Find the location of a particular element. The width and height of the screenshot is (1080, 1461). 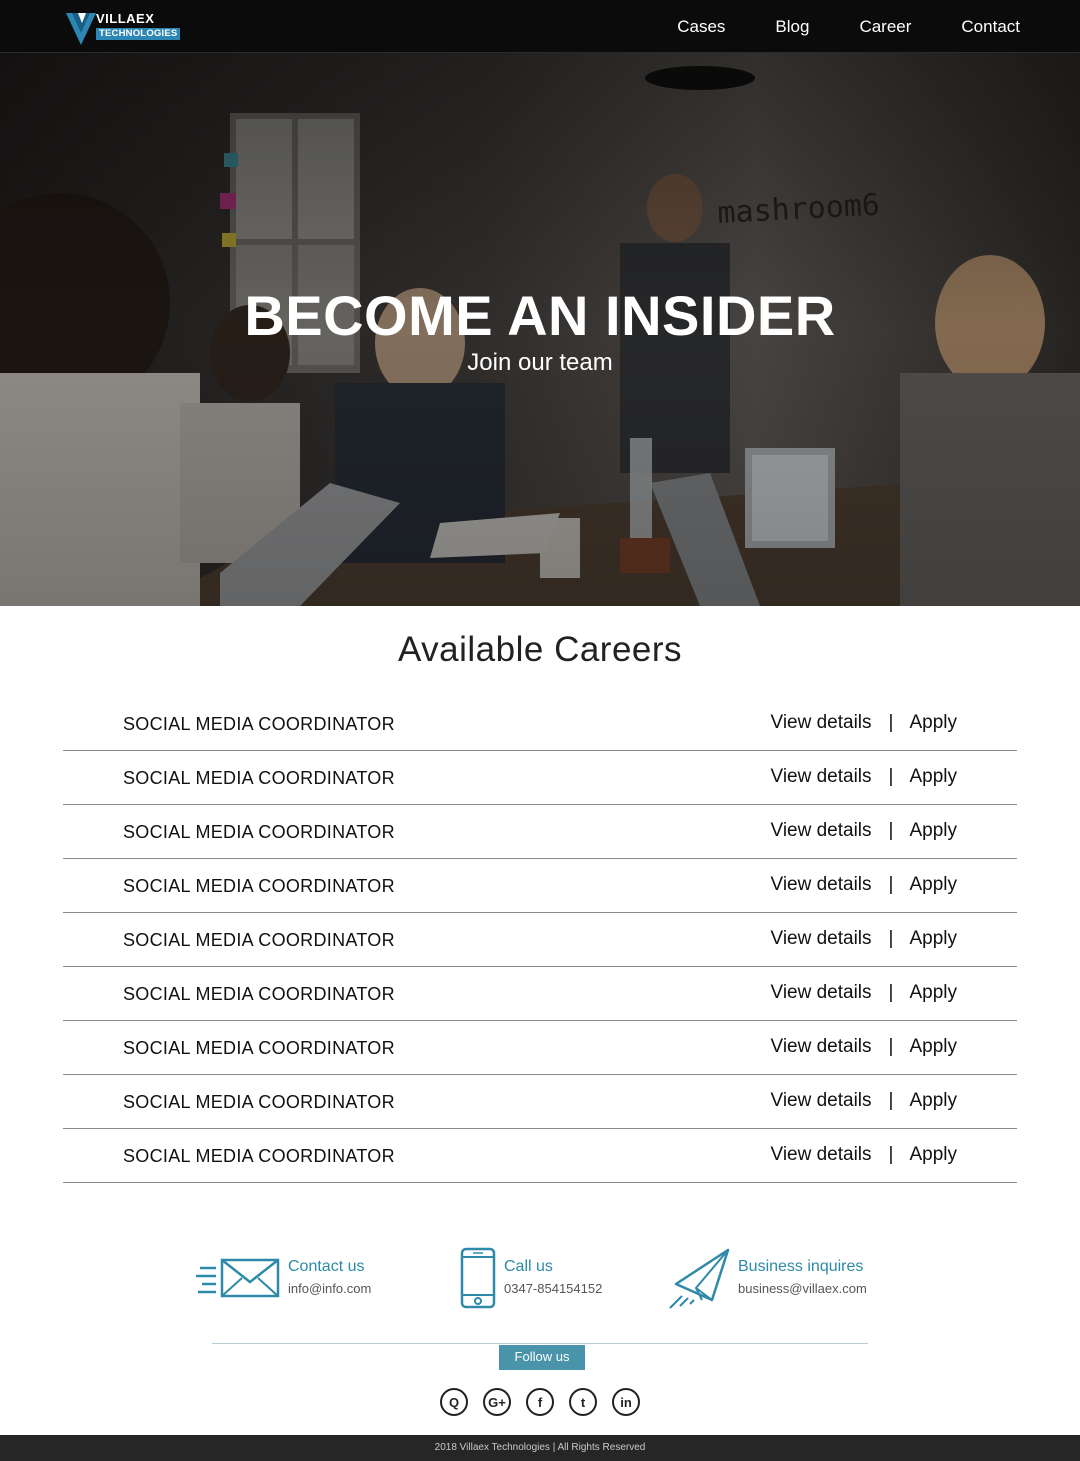

phone-icon is located at coordinates (478, 1278).